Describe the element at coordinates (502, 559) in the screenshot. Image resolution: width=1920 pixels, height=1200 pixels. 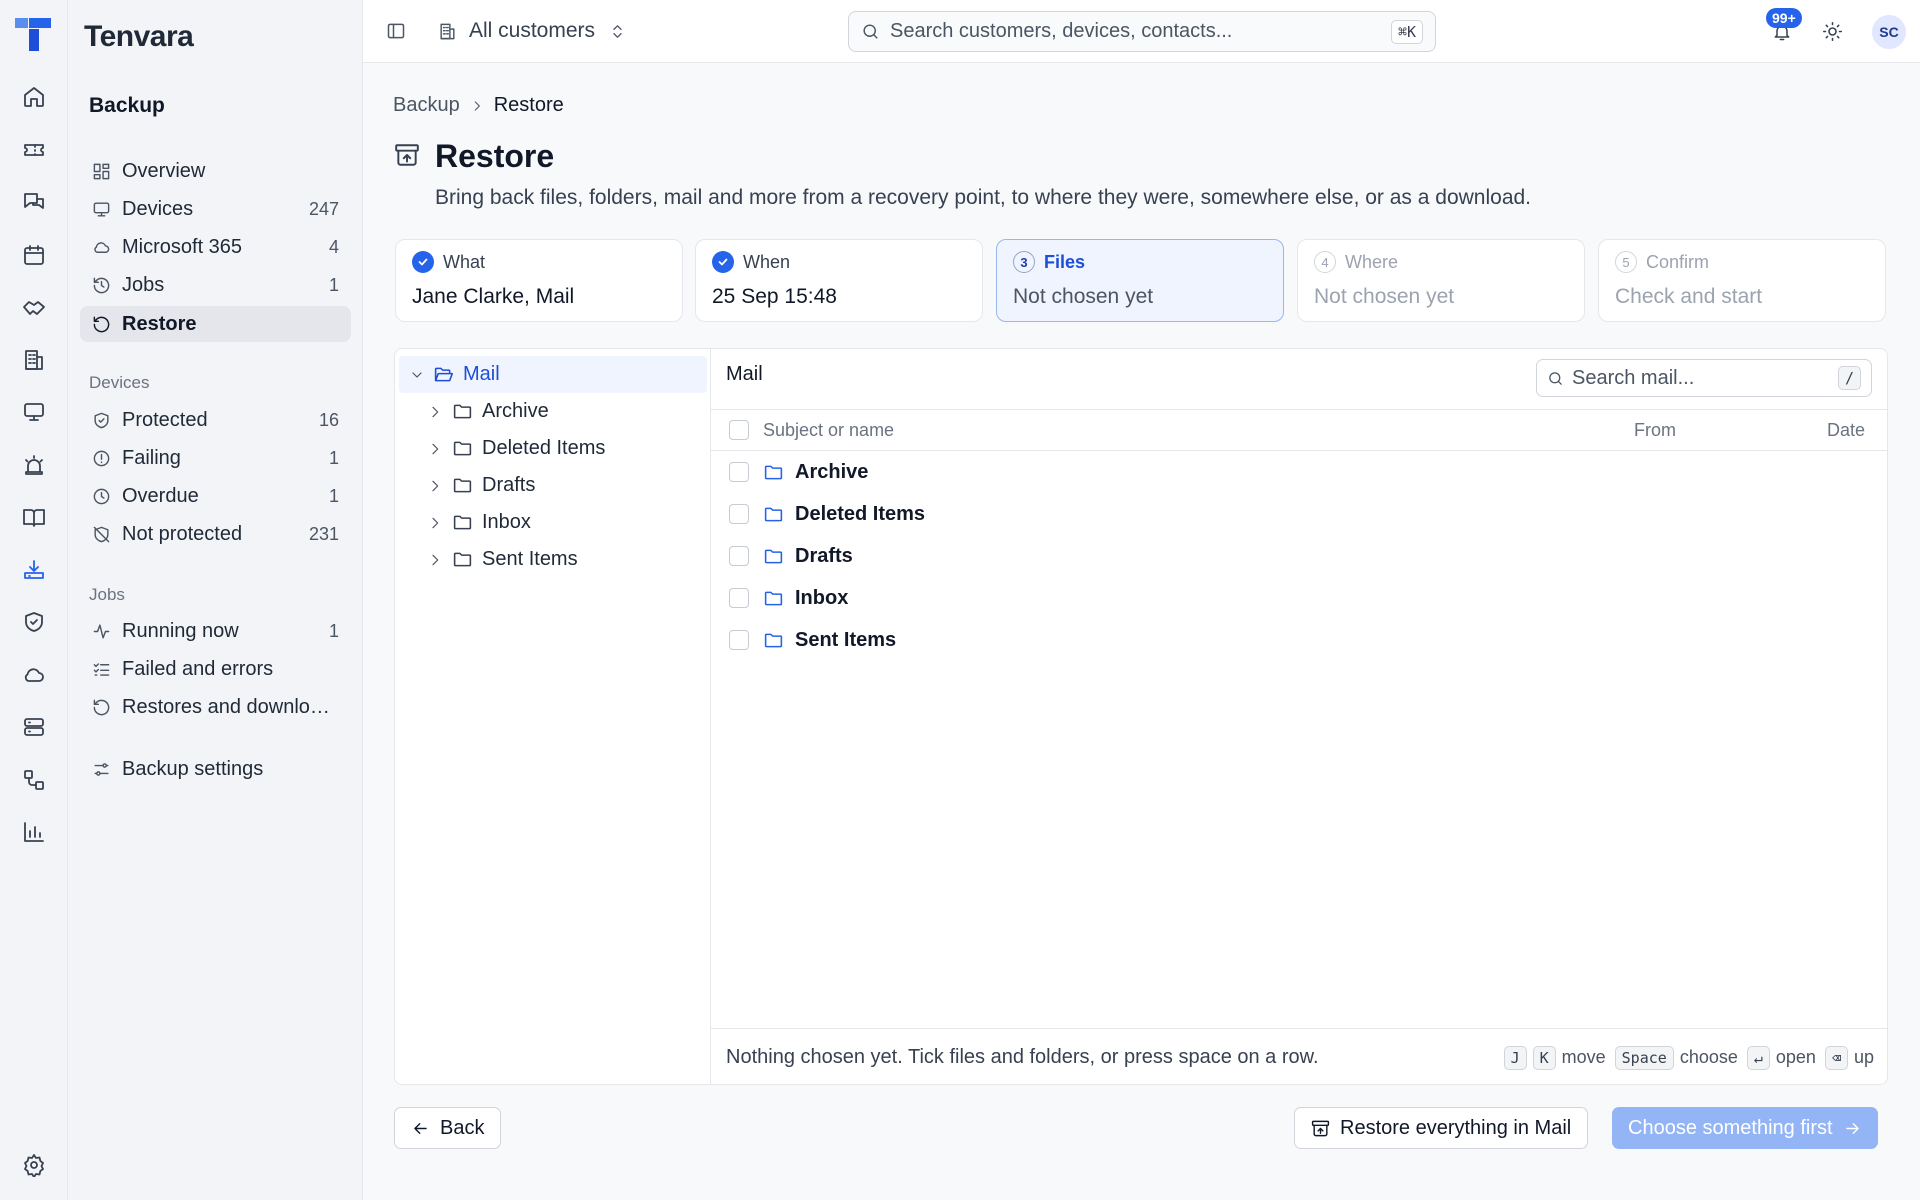
I see `tree-node-sent-items: Sent Items` at that location.